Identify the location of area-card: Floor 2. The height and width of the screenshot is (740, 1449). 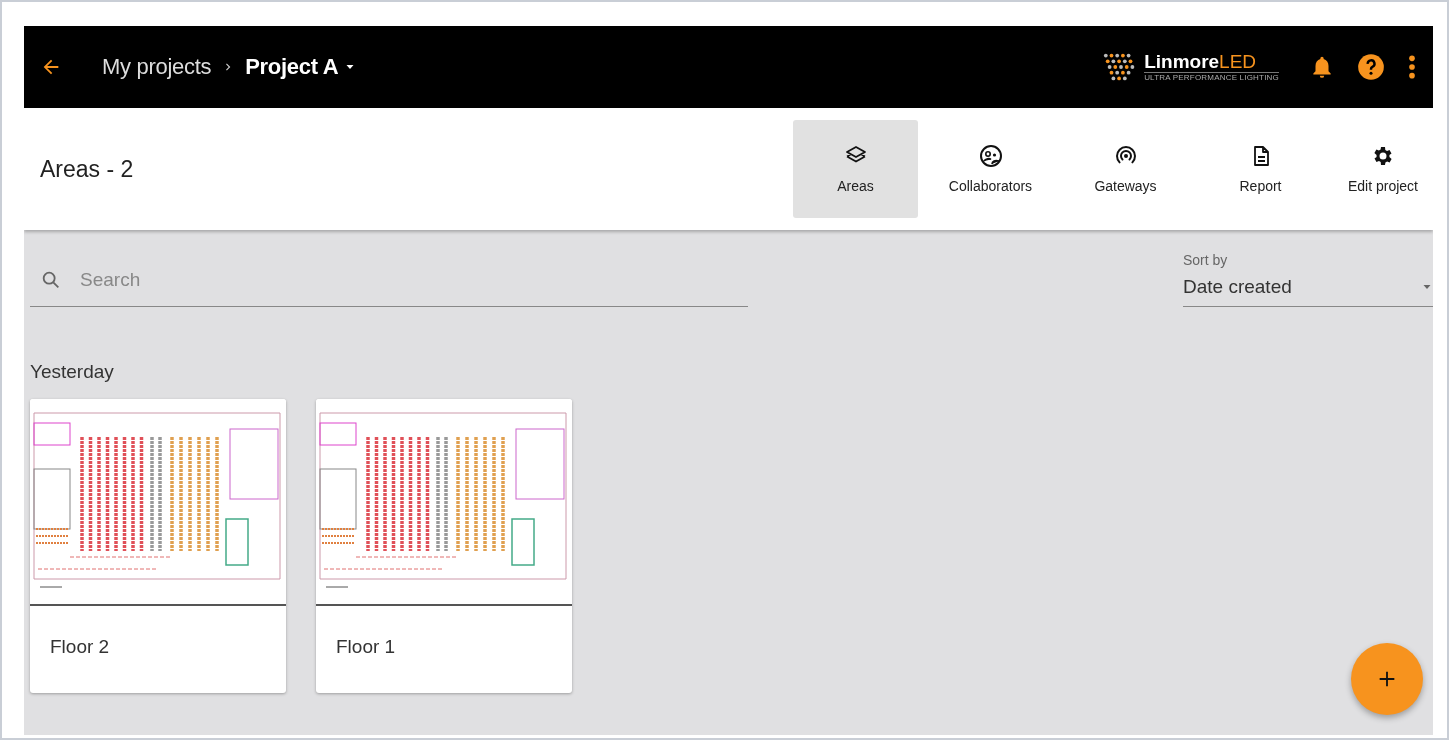
(158, 546).